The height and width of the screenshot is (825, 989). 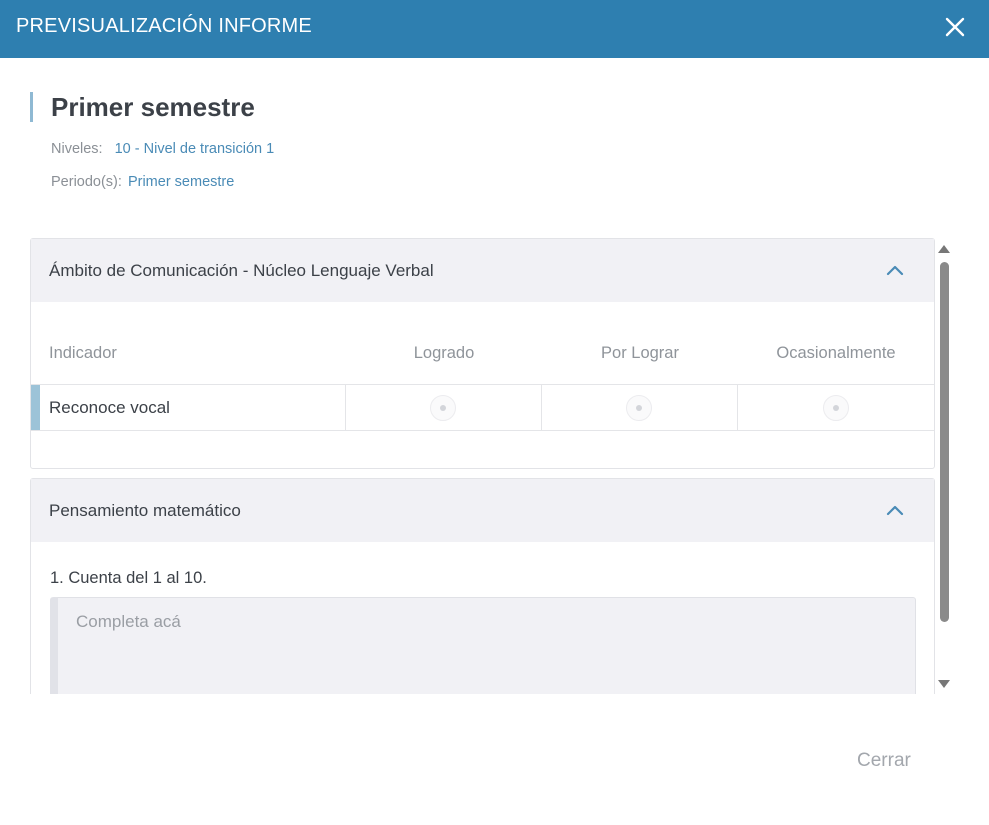 I want to click on scroll-up-arrow-icon, so click(x=944, y=249).